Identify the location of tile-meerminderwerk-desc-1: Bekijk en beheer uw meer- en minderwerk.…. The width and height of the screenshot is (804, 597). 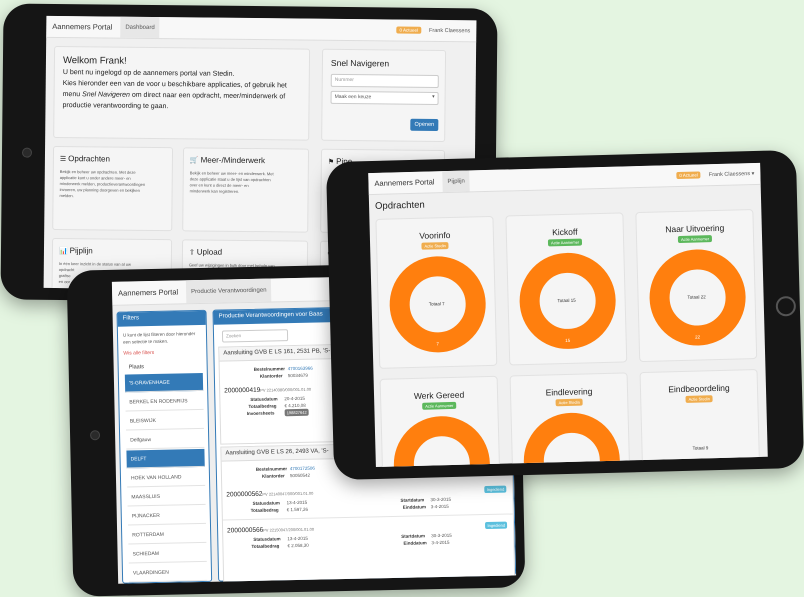
(231, 173).